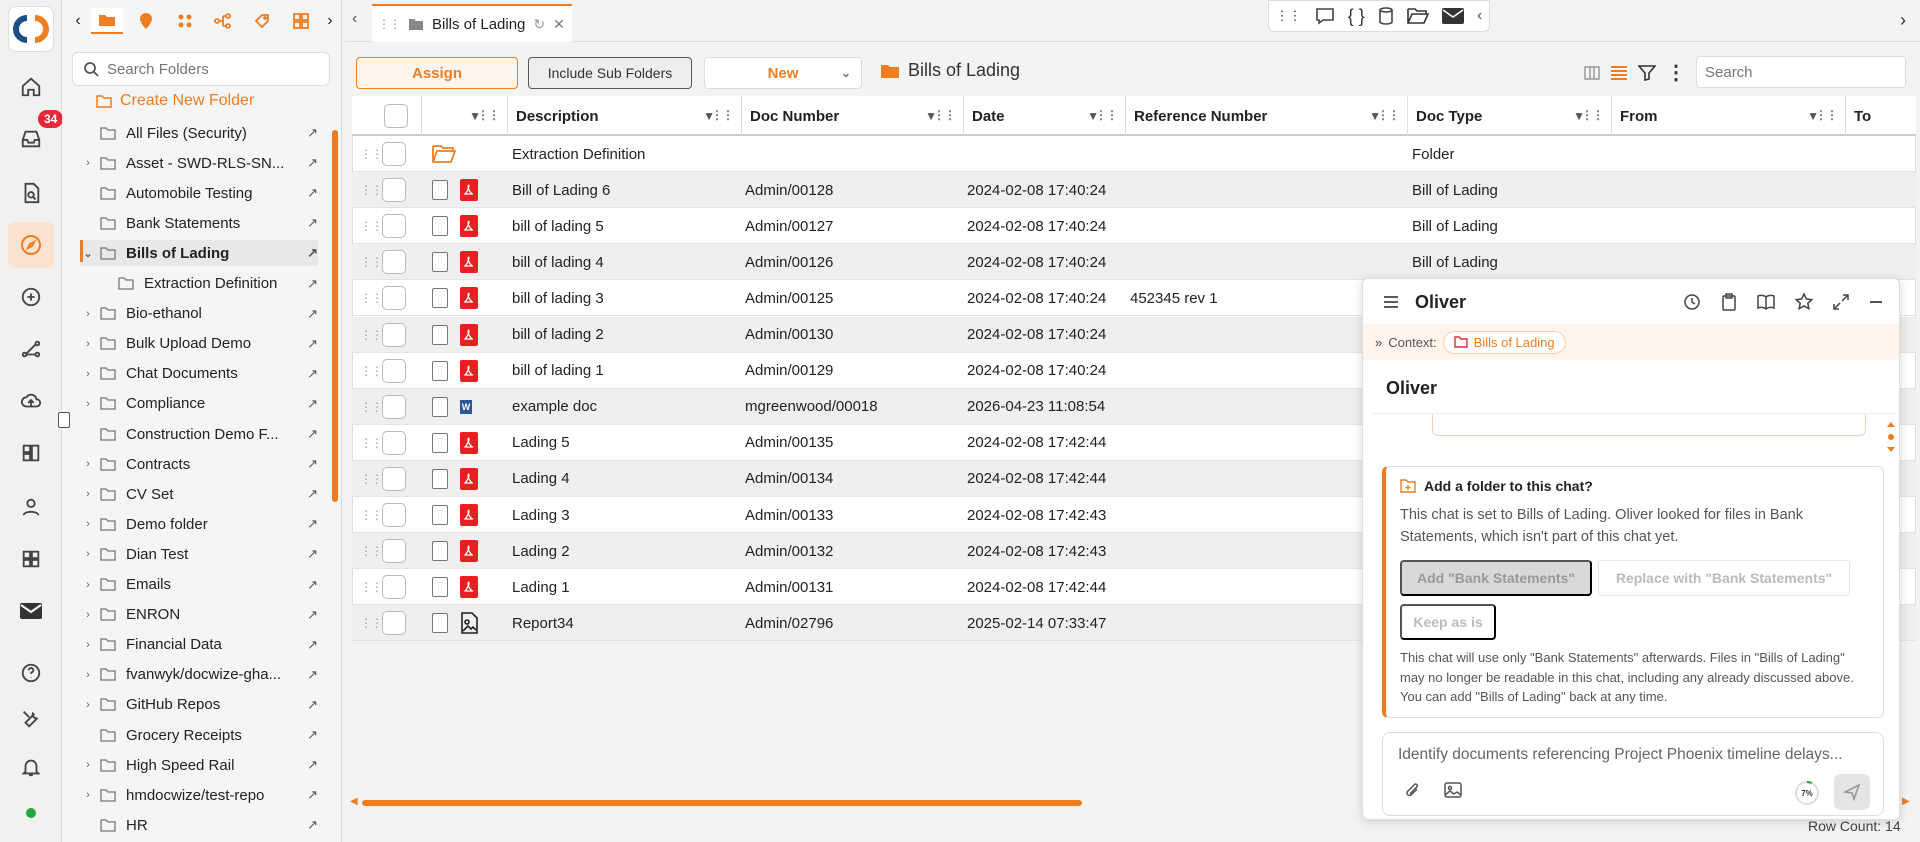 This screenshot has width=1920, height=842. I want to click on workflow-icon, so click(31, 349).